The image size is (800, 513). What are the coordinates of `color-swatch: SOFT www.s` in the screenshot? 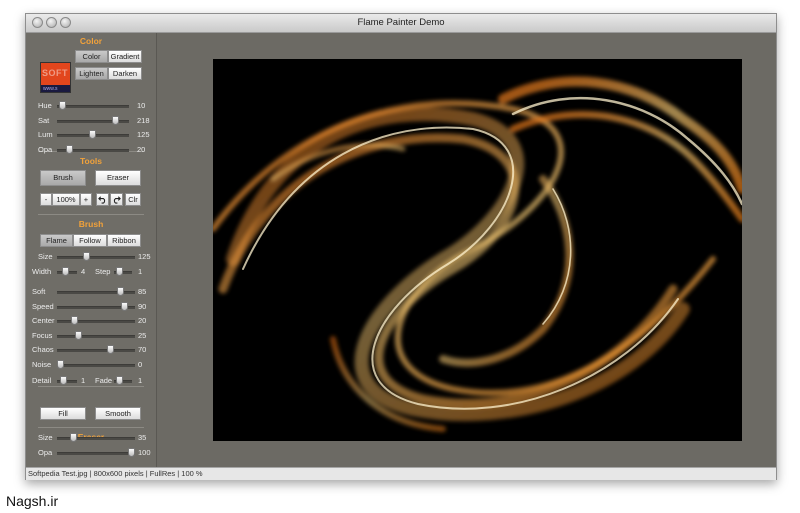 It's located at (55, 77).